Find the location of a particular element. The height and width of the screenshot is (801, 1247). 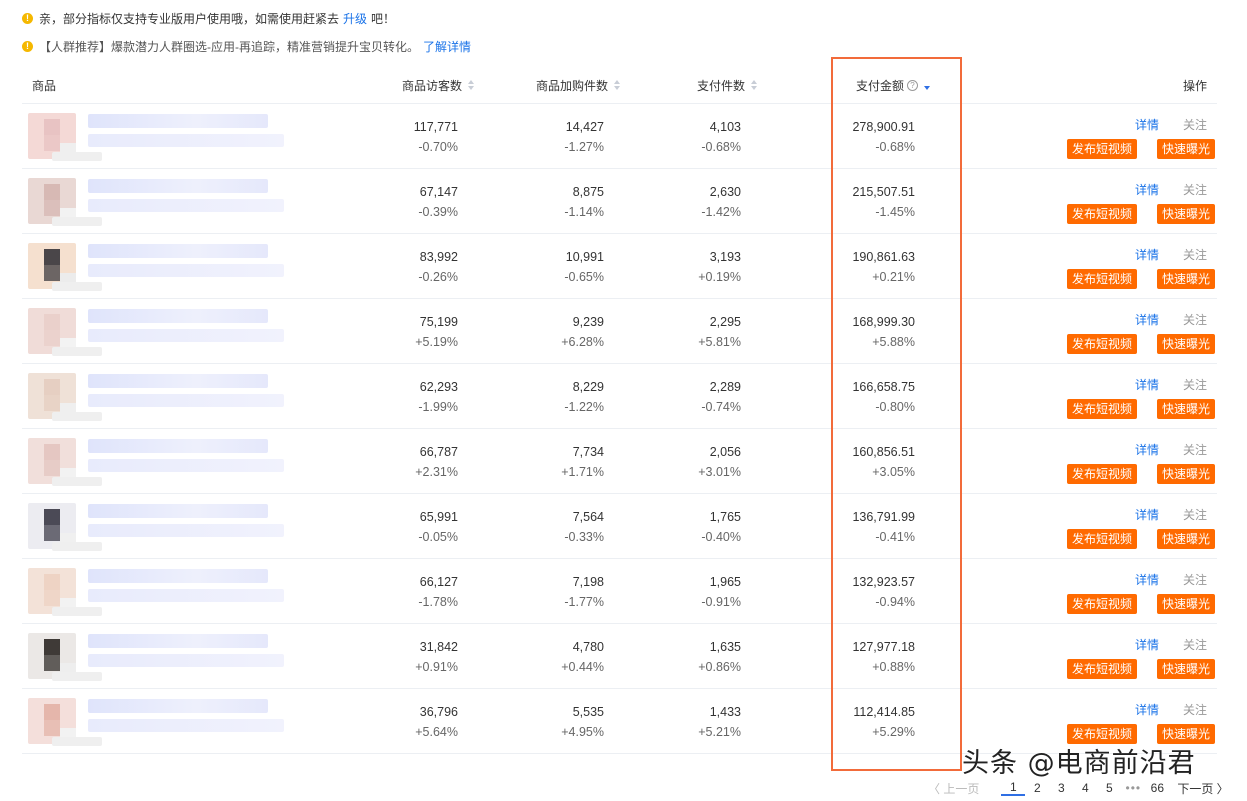

paid-items-value: 1,965 is located at coordinates (725, 581).